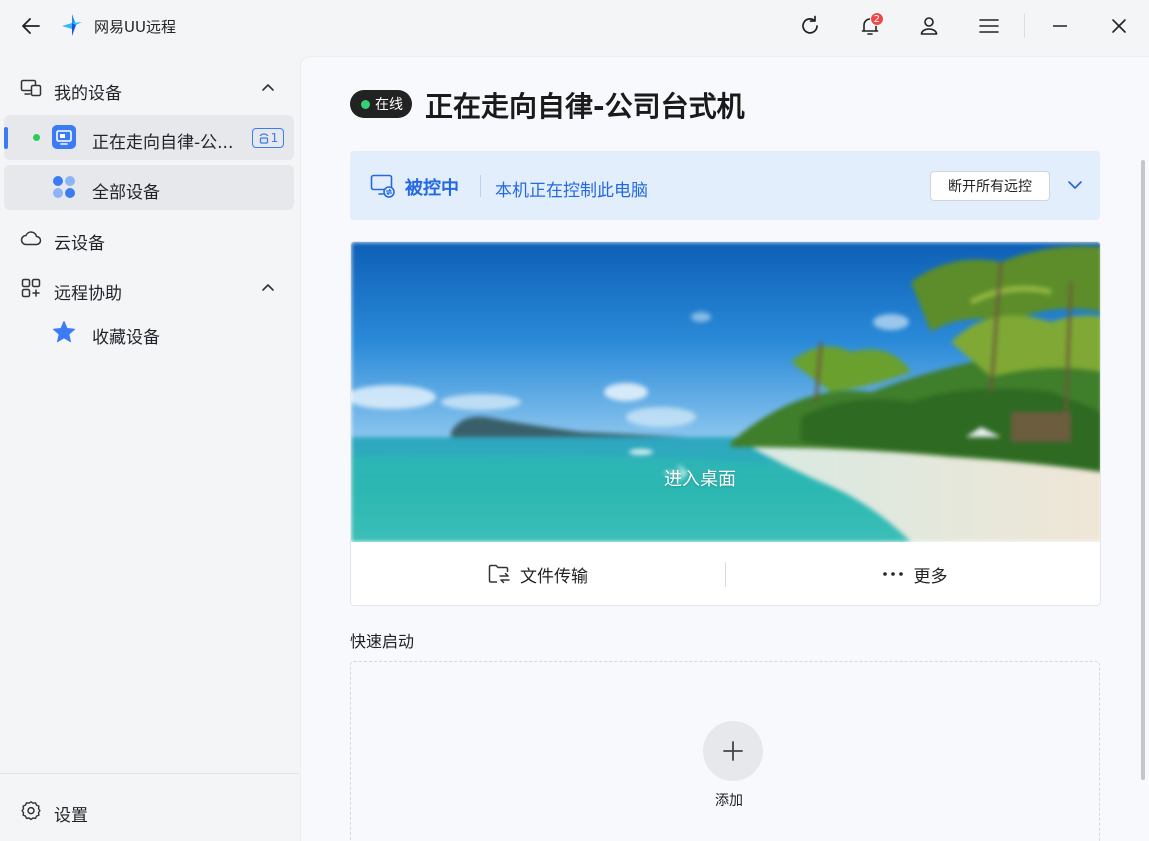 Image resolution: width=1149 pixels, height=841 pixels. I want to click on chevron-down-icon, so click(1075, 185).